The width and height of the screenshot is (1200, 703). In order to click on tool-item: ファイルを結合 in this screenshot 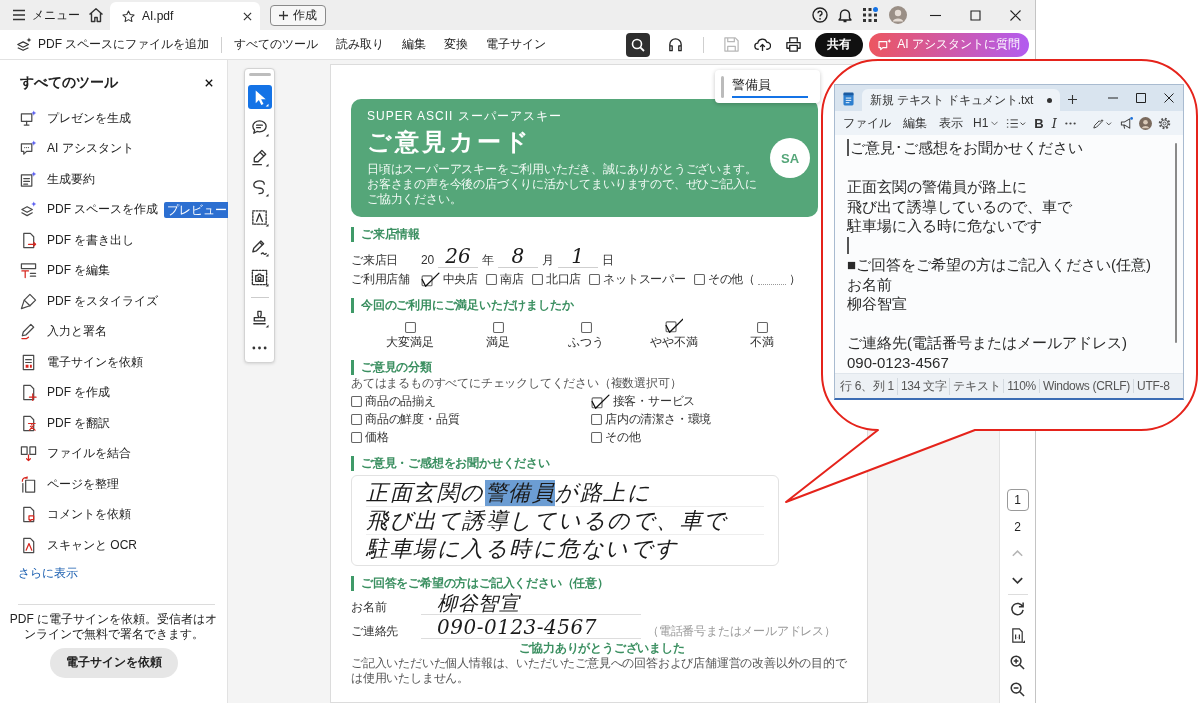, I will do `click(113, 453)`.